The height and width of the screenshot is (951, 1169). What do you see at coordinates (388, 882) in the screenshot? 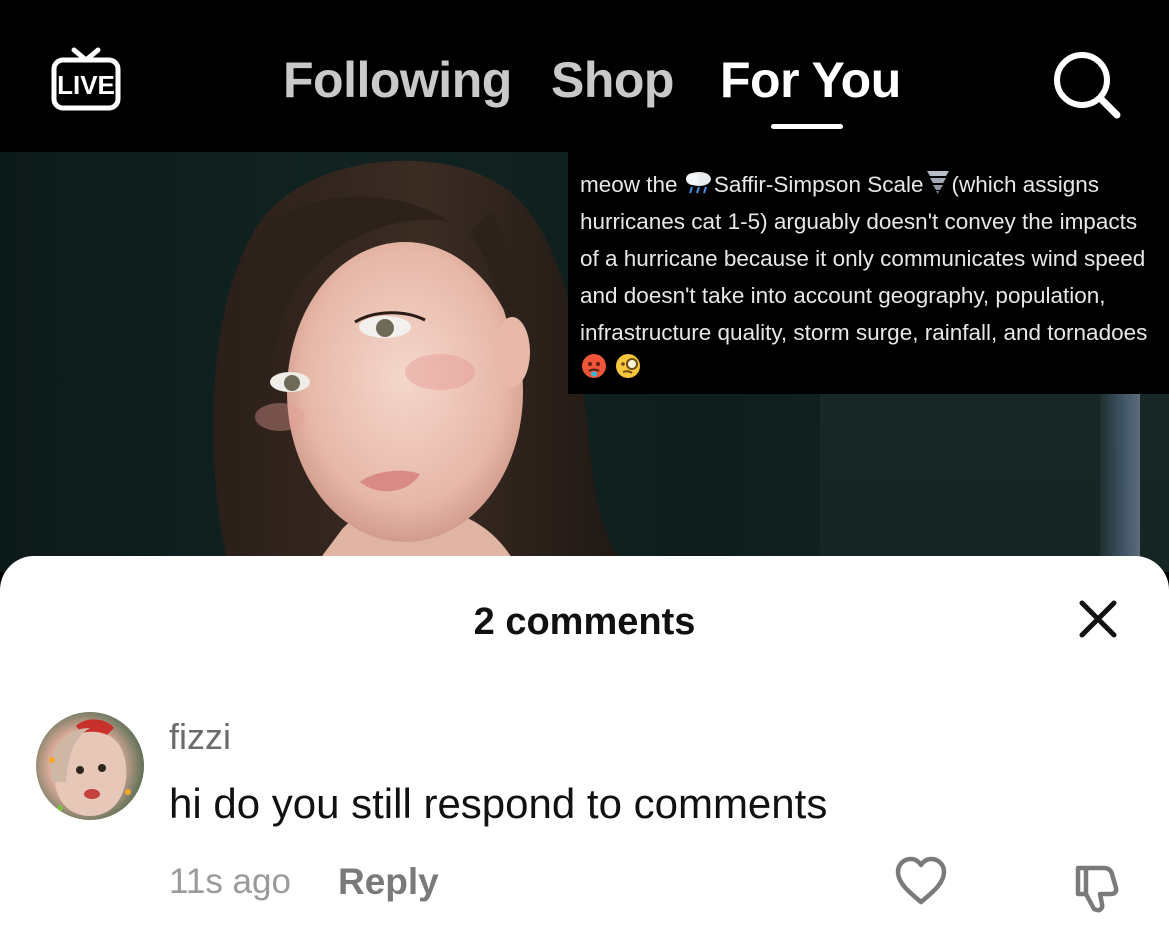
I see `reply-button: Reply` at bounding box center [388, 882].